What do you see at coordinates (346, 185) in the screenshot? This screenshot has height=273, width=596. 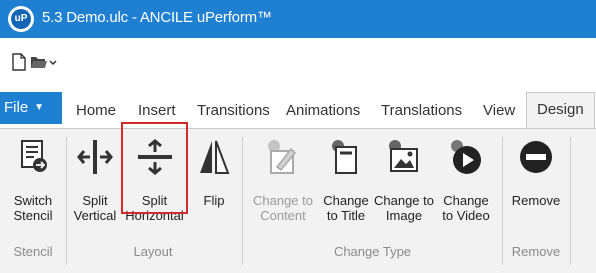 I see `change-to-title-button: Change to Title` at bounding box center [346, 185].